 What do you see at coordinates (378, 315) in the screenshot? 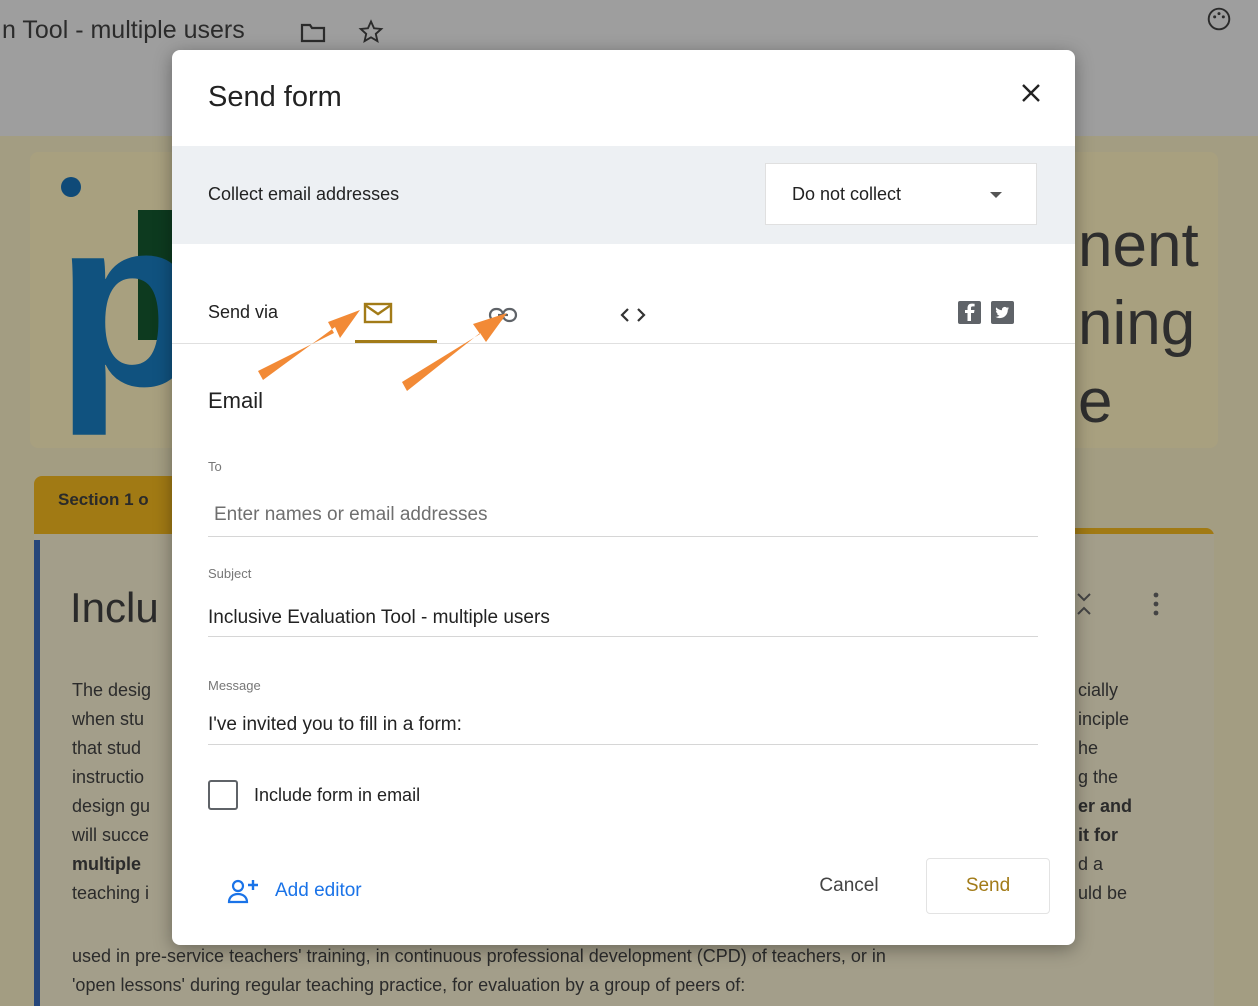
I see `mail-icon` at bounding box center [378, 315].